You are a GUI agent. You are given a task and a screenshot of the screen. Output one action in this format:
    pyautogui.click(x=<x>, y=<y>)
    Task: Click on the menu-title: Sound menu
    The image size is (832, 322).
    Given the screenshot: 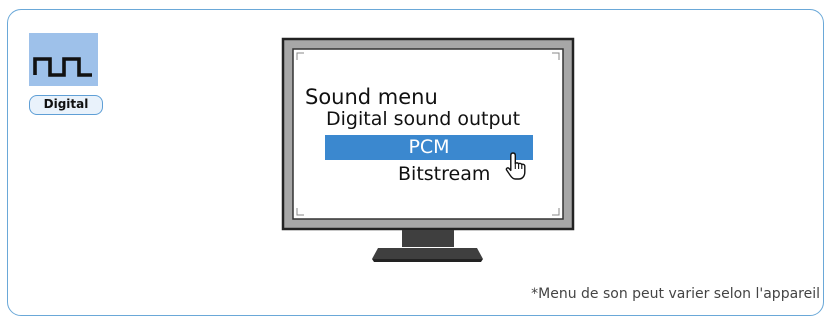 What is the action you would take?
    pyautogui.click(x=371, y=97)
    